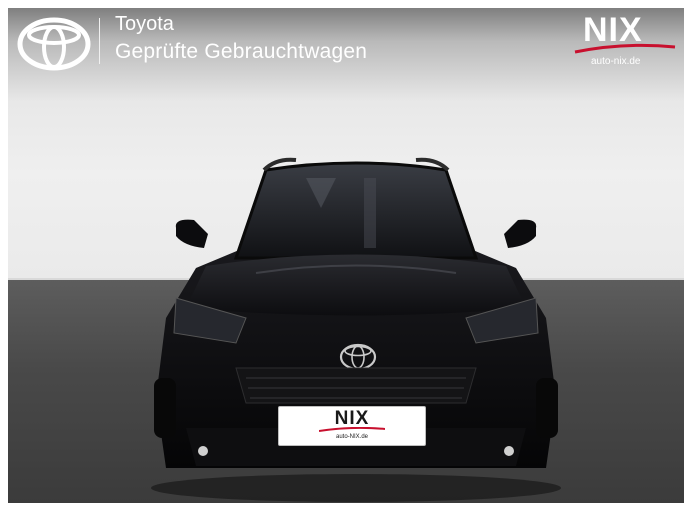  Describe the element at coordinates (625, 41) in the screenshot. I see `nix-dealer-logo: NIX auto-nix.de` at that location.